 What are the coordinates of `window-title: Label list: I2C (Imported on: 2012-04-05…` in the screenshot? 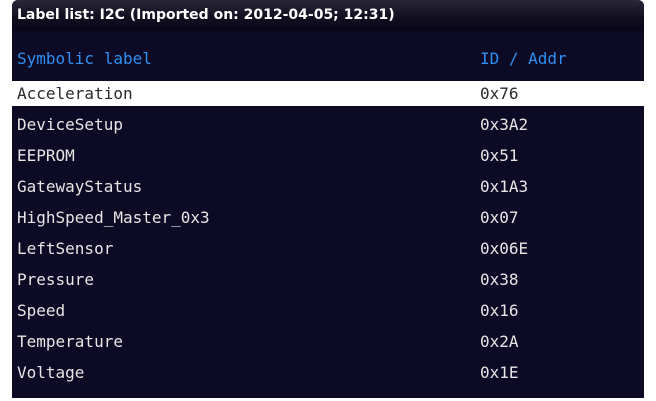 It's located at (328, 15).